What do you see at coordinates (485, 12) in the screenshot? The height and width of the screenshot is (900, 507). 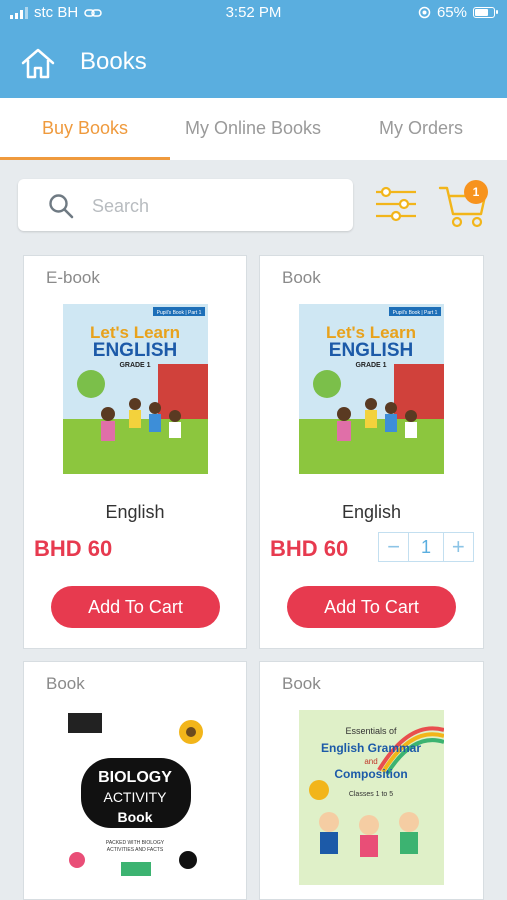 I see `battery-icon` at bounding box center [485, 12].